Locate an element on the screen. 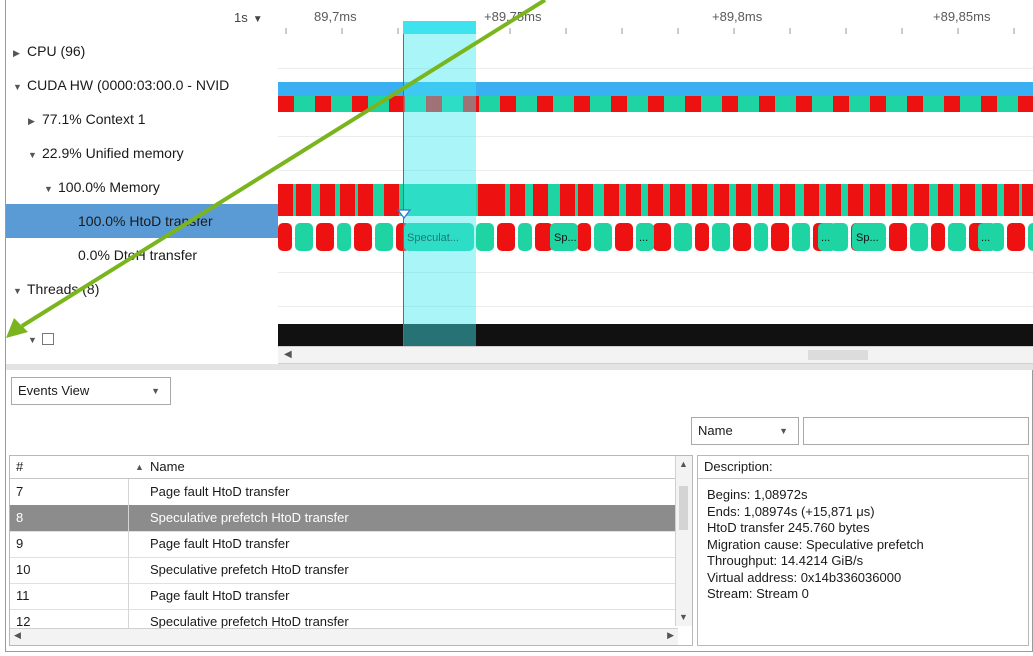 The width and height of the screenshot is (1033, 656). selection-range-marker is located at coordinates (439, 27).